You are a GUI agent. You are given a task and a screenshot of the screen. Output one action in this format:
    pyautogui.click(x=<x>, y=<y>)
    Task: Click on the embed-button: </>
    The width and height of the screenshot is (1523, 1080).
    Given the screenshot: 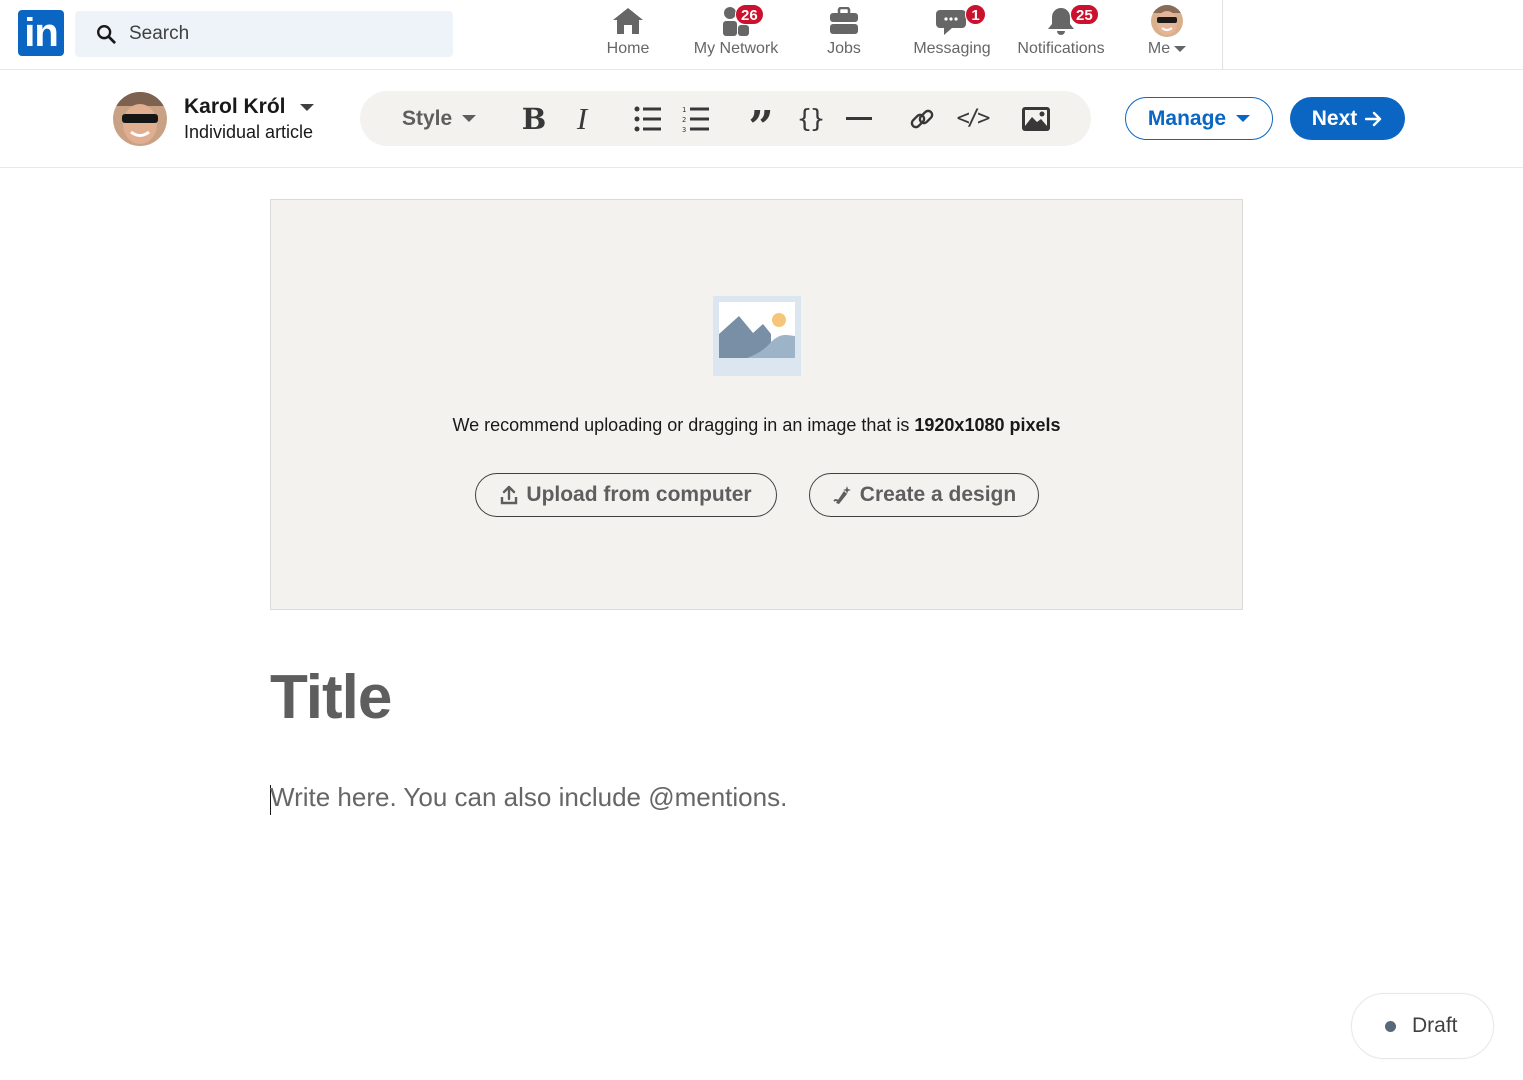 What is the action you would take?
    pyautogui.click(x=972, y=118)
    